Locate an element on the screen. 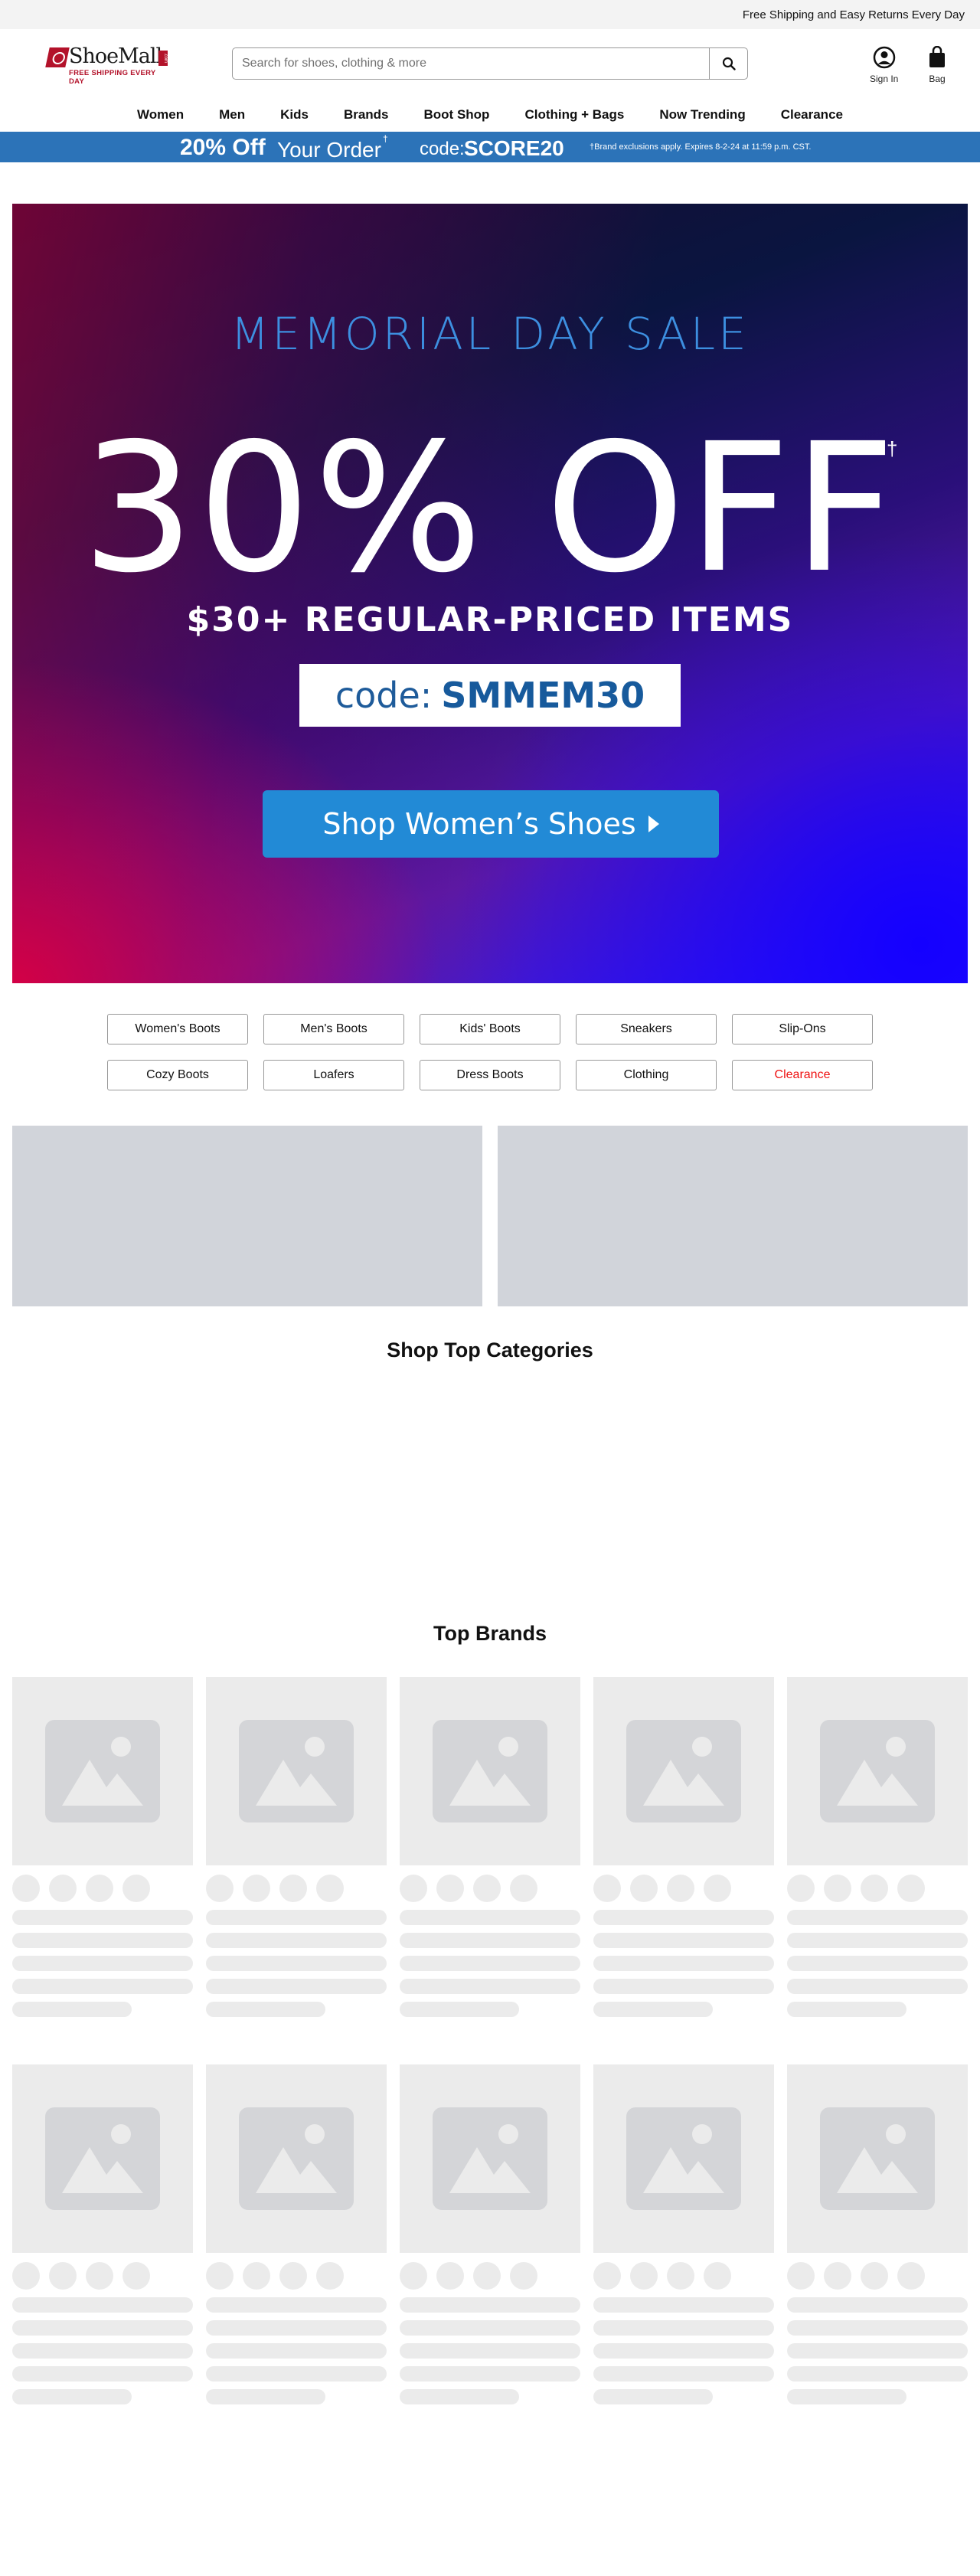 The width and height of the screenshot is (980, 2576). nav-item-clearance: Clearance is located at coordinates (812, 115).